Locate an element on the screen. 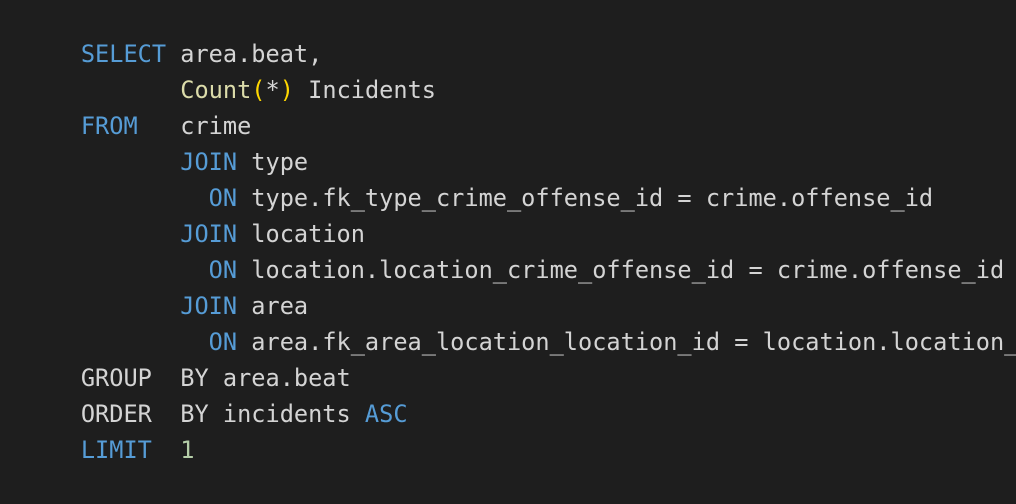 The image size is (1016, 504). code-line: FROM crime is located at coordinates (137, 106).